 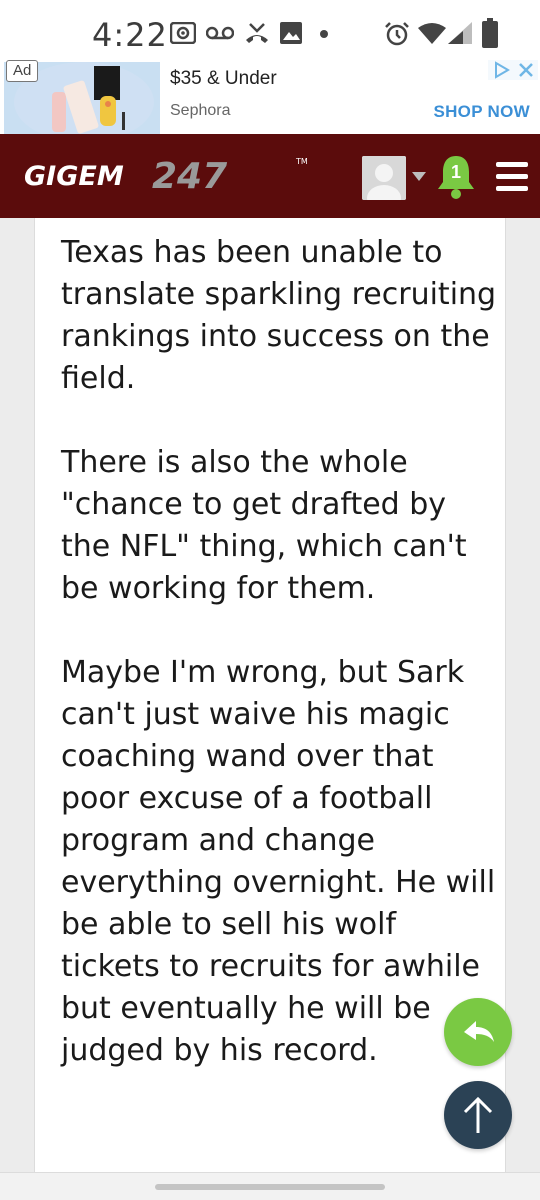 What do you see at coordinates (512, 177) in the screenshot?
I see `hamburger-menu-icon` at bounding box center [512, 177].